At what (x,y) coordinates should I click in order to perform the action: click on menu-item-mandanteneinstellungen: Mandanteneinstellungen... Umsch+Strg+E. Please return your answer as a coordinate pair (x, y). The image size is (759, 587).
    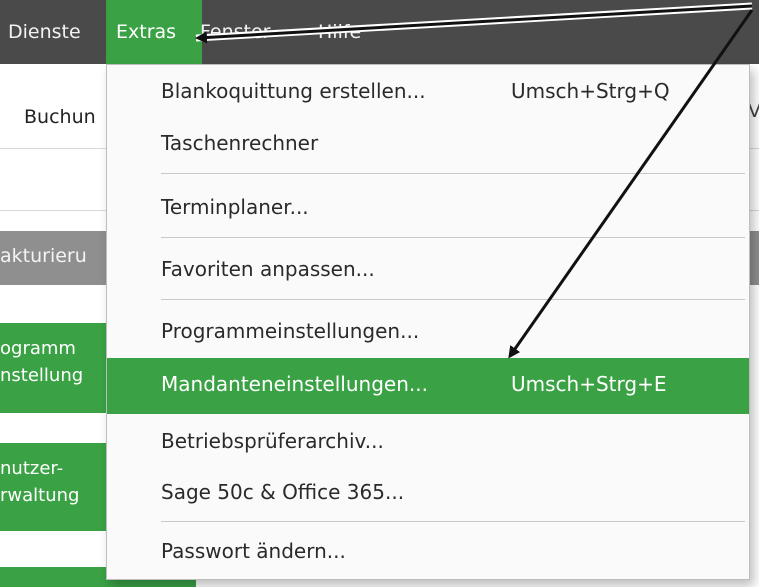
    Looking at the image, I should click on (428, 386).